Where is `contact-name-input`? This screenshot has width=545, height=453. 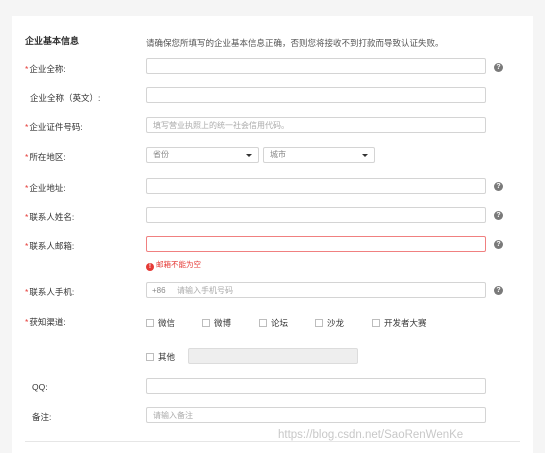 contact-name-input is located at coordinates (316, 215).